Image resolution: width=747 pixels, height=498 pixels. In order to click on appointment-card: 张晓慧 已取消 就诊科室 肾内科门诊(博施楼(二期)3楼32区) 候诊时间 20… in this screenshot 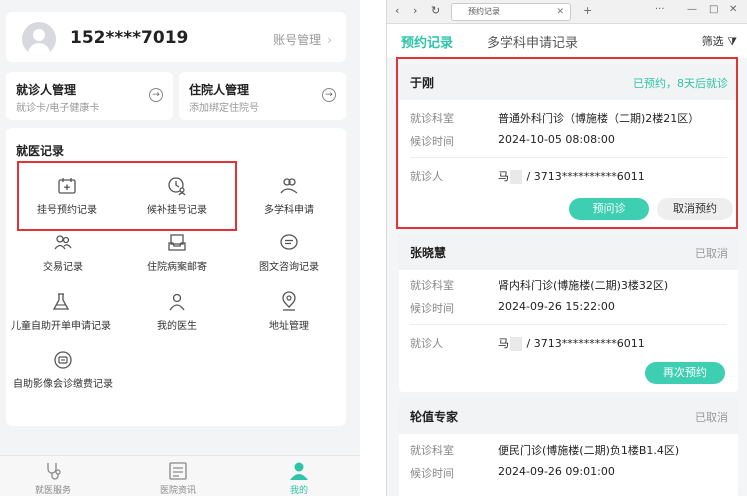, I will do `click(568, 313)`.